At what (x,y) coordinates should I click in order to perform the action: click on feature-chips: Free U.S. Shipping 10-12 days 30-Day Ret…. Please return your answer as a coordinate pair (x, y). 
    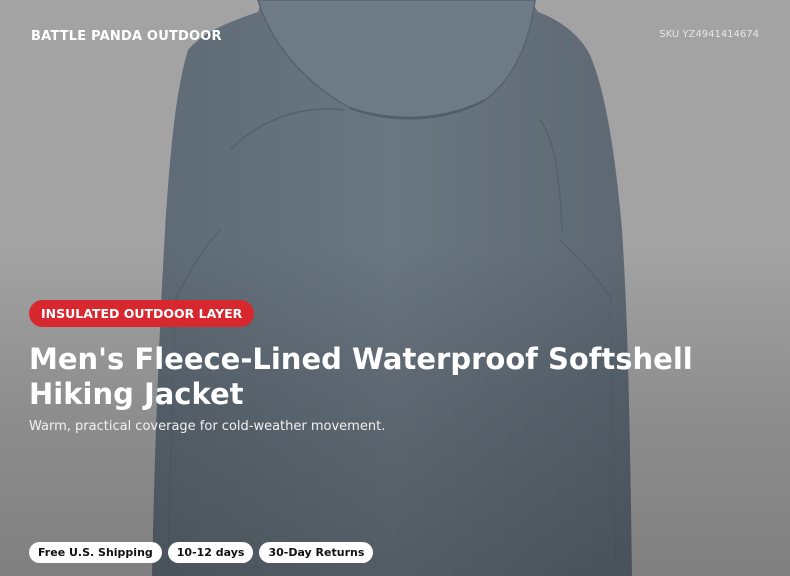
    Looking at the image, I should click on (201, 552).